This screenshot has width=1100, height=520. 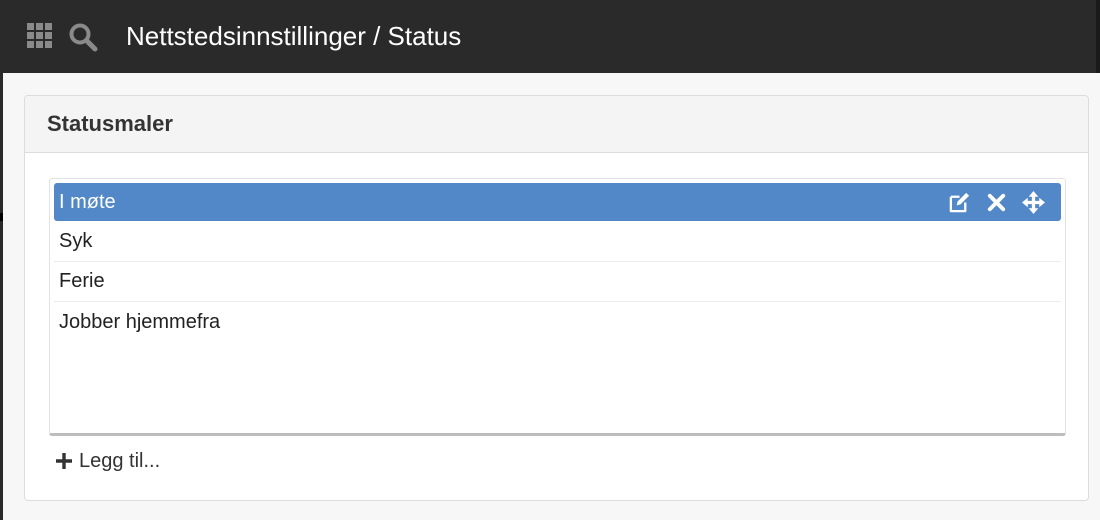 I want to click on list-item-label: Syk, so click(x=76, y=241).